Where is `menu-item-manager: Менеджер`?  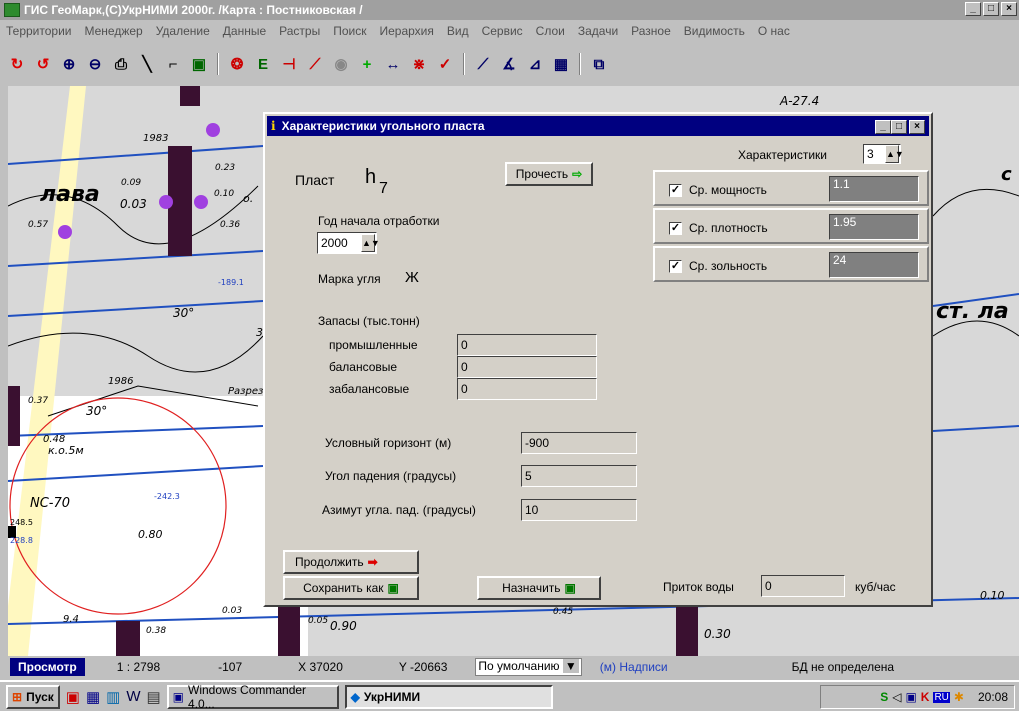 menu-item-manager: Менеджер is located at coordinates (114, 31).